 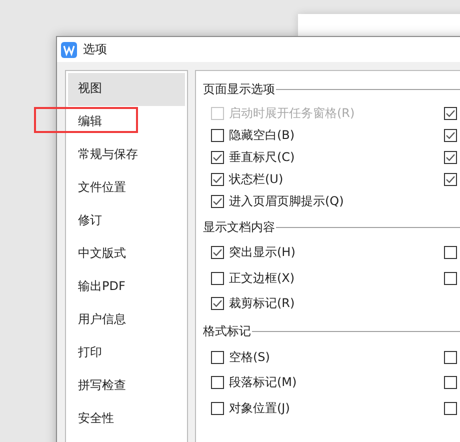 I want to click on sidebar-item: 输出PDF, so click(x=126, y=287).